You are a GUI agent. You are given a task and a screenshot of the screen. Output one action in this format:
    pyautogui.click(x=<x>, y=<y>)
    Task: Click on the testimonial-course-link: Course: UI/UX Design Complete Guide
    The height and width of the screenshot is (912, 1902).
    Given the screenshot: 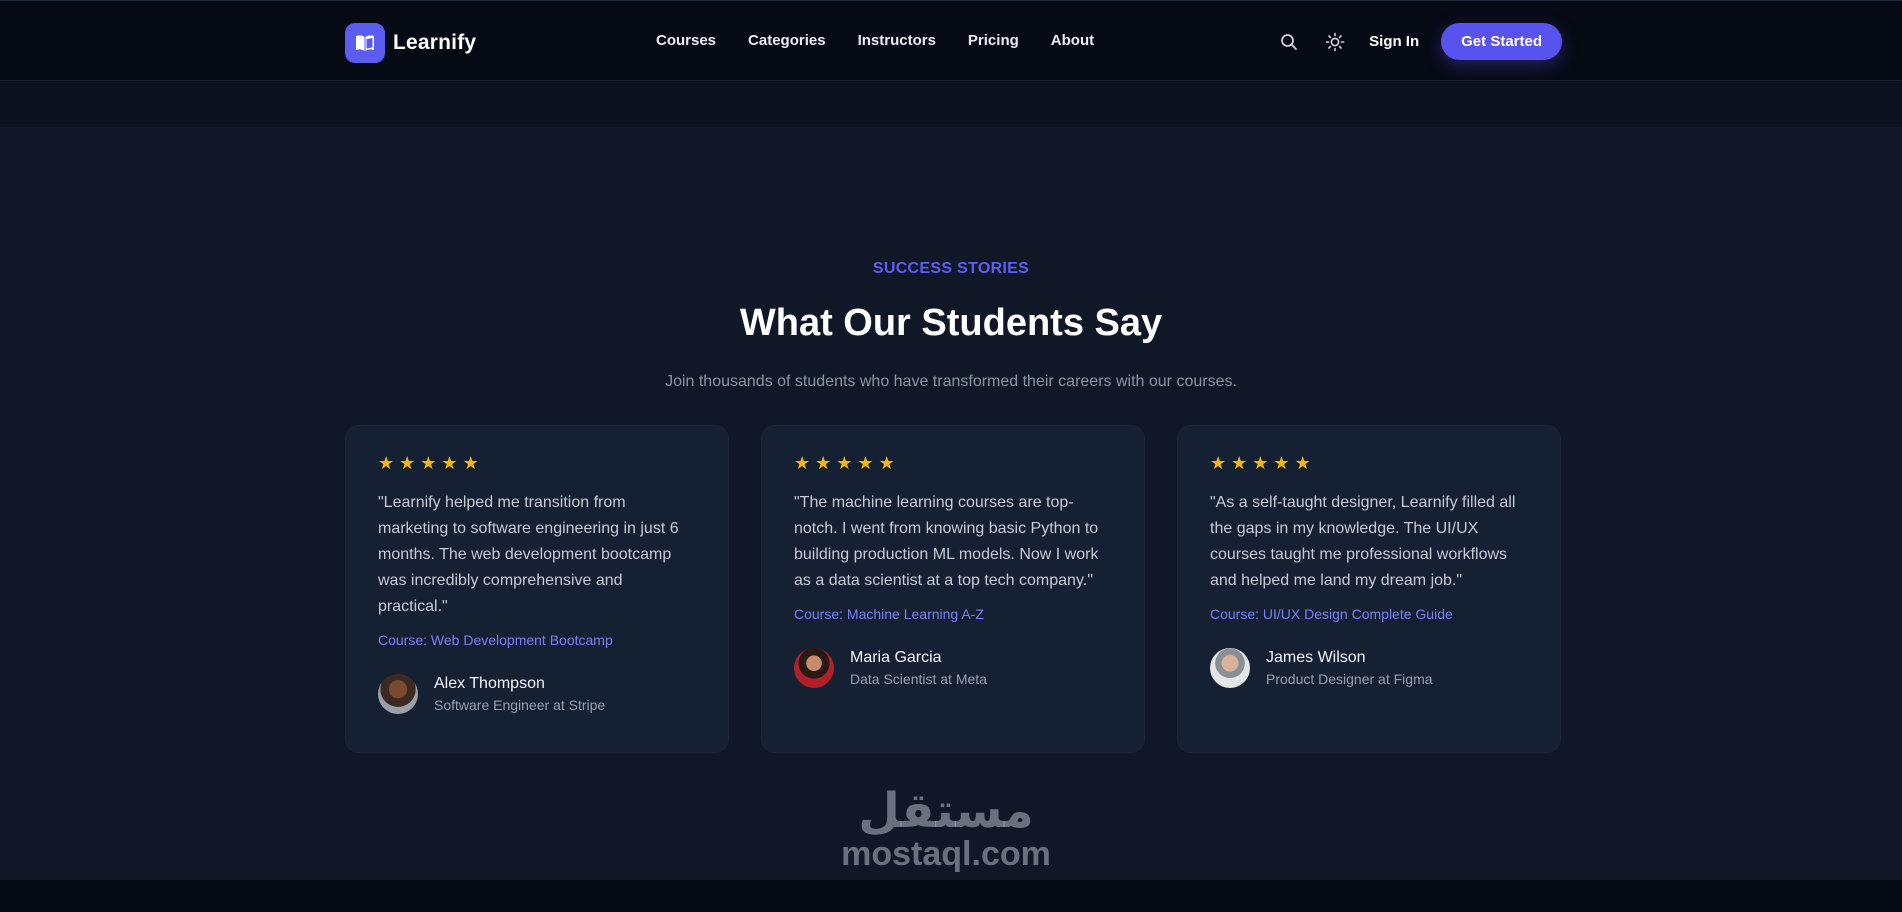 What is the action you would take?
    pyautogui.click(x=1369, y=614)
    